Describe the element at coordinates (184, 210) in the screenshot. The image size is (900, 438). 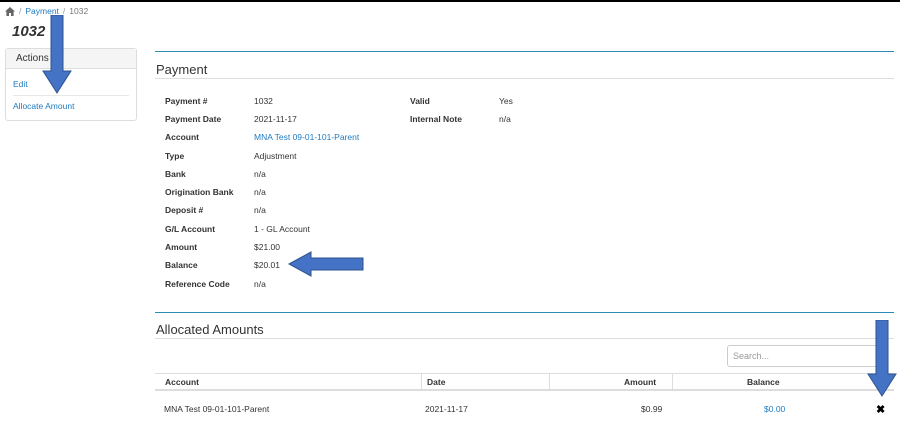
I see `deposit-number-label: Deposit #` at that location.